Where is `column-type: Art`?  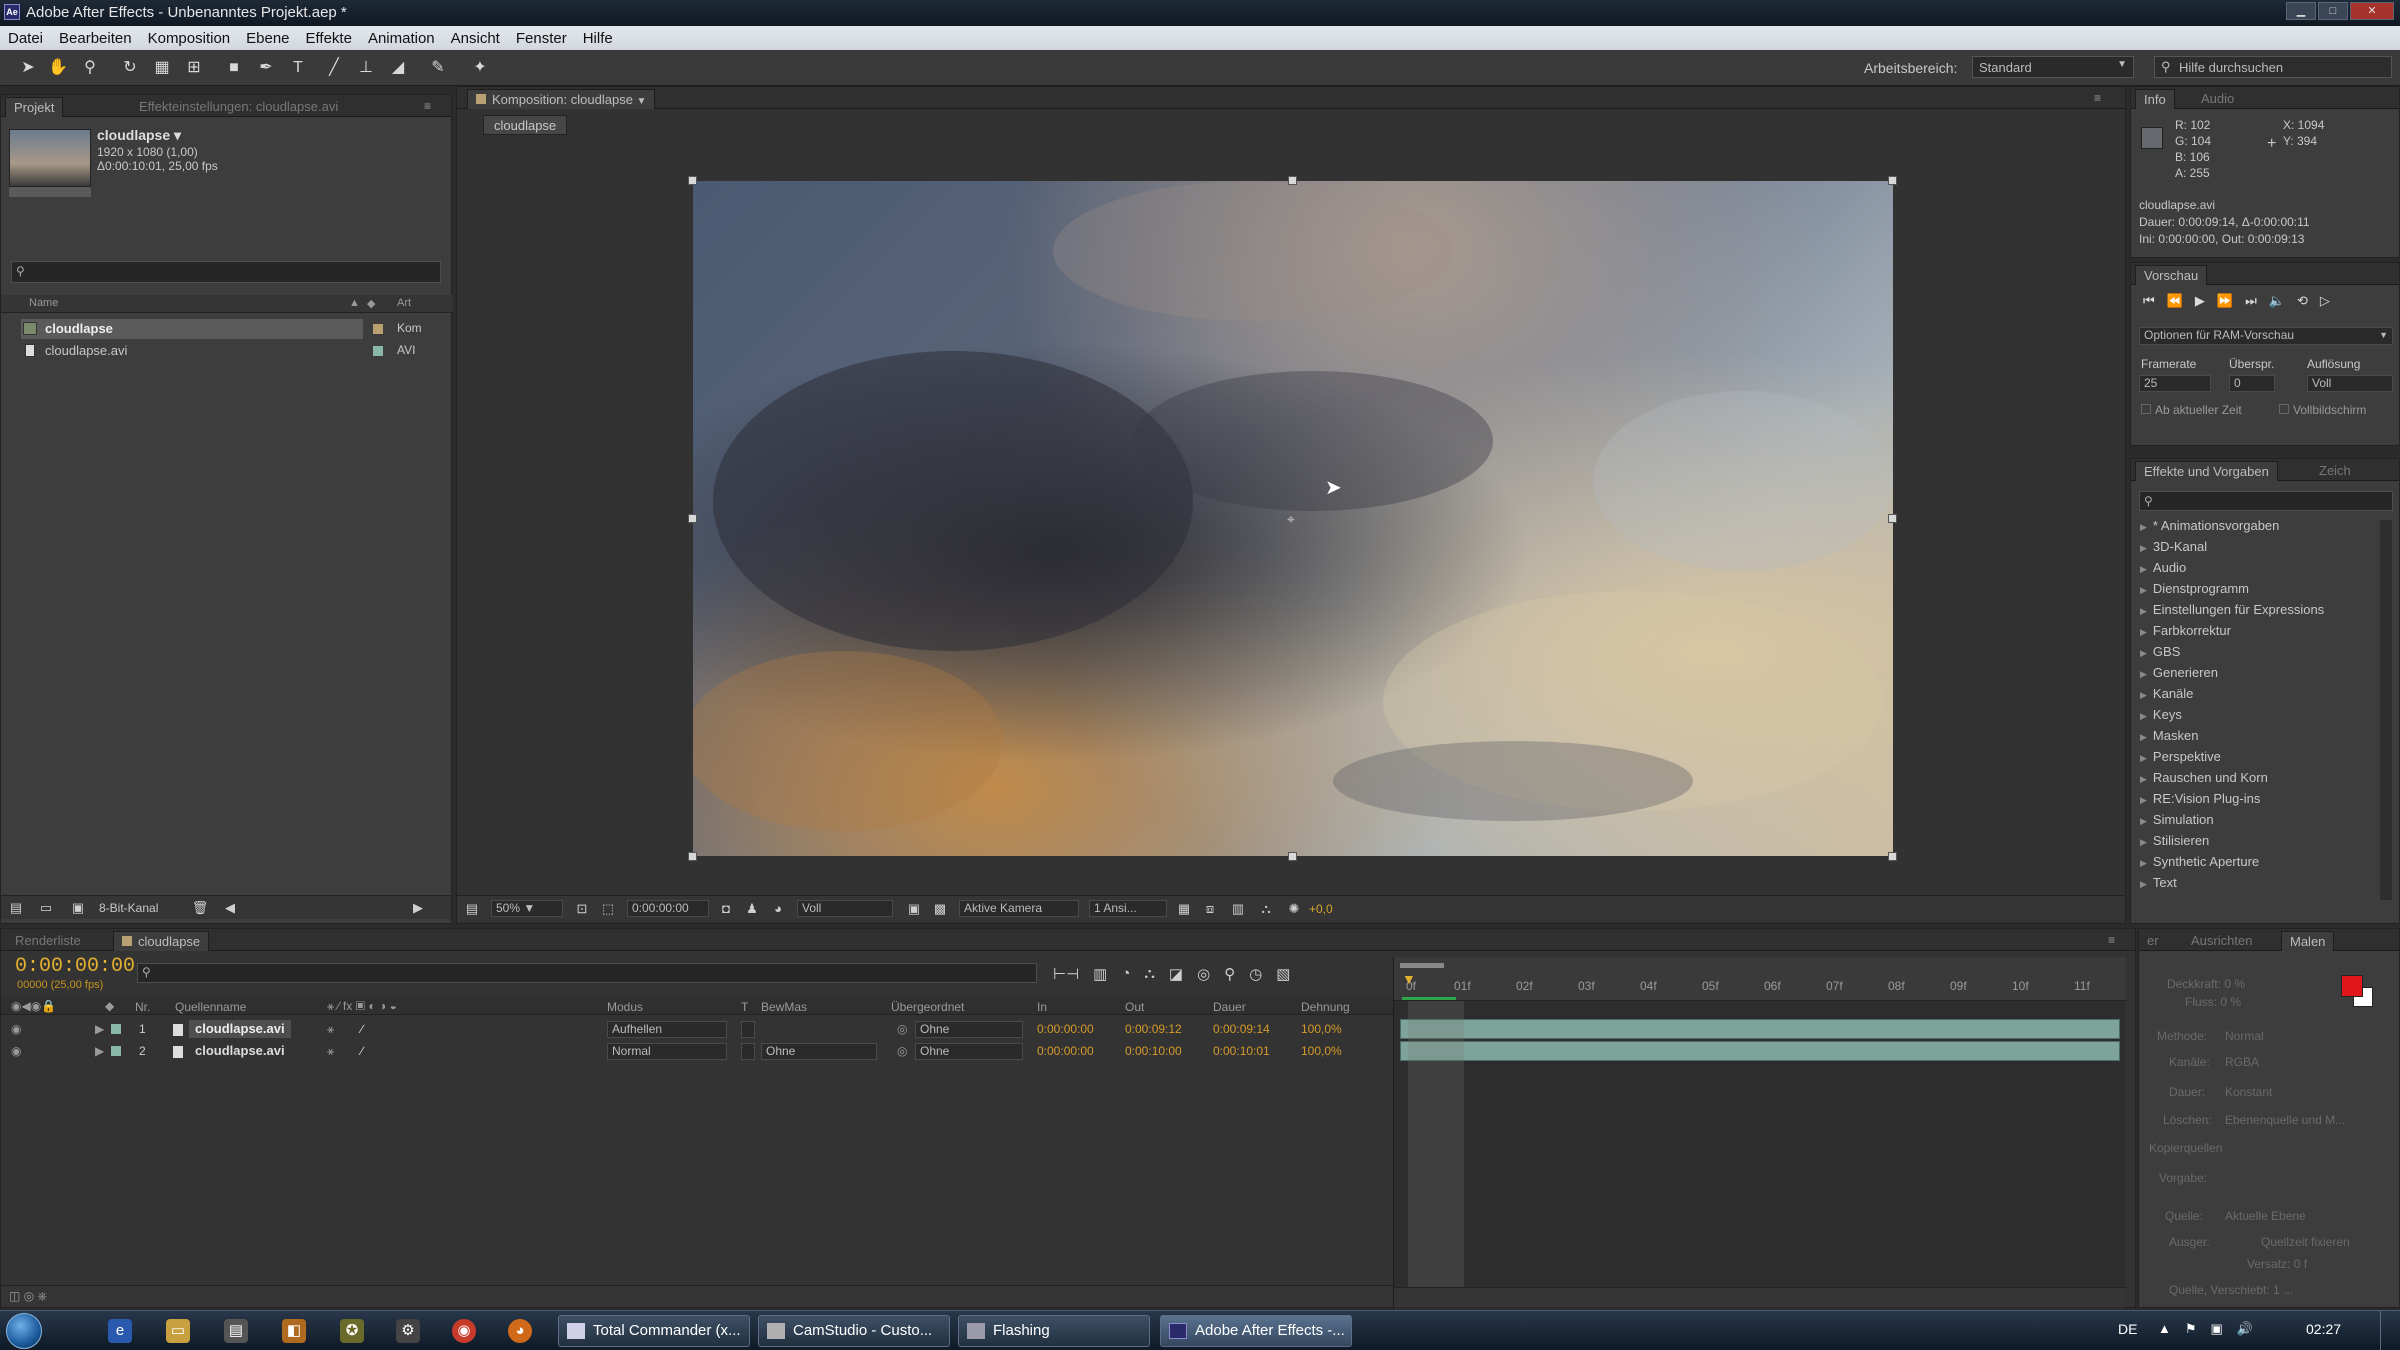 column-type: Art is located at coordinates (404, 303).